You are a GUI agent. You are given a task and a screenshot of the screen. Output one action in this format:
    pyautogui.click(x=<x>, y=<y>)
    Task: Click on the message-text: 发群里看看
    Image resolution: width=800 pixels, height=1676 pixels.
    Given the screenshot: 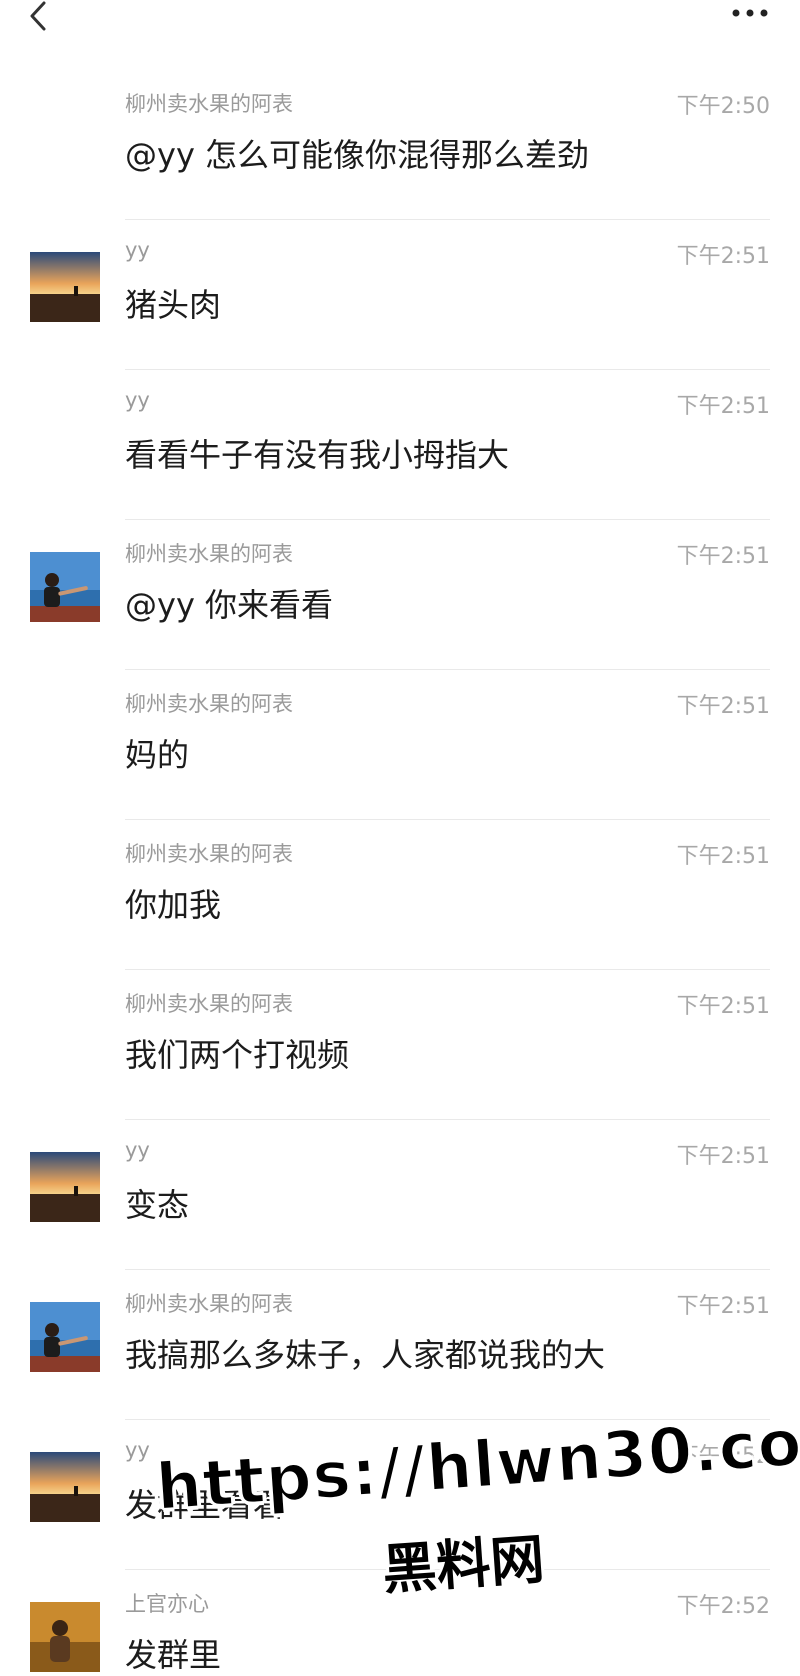 What is the action you would take?
    pyautogui.click(x=205, y=1505)
    